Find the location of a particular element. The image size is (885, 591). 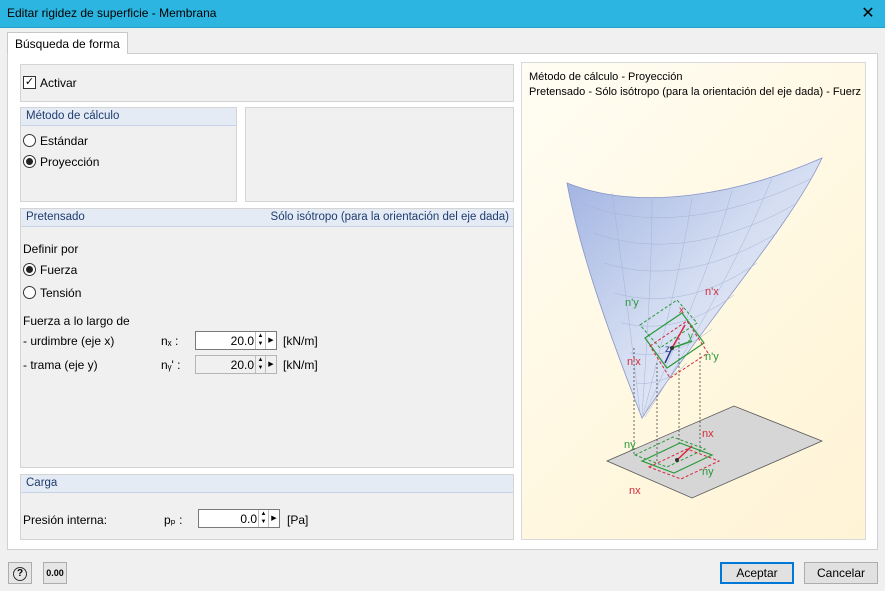

activar-label: Activar is located at coordinates (58, 83).